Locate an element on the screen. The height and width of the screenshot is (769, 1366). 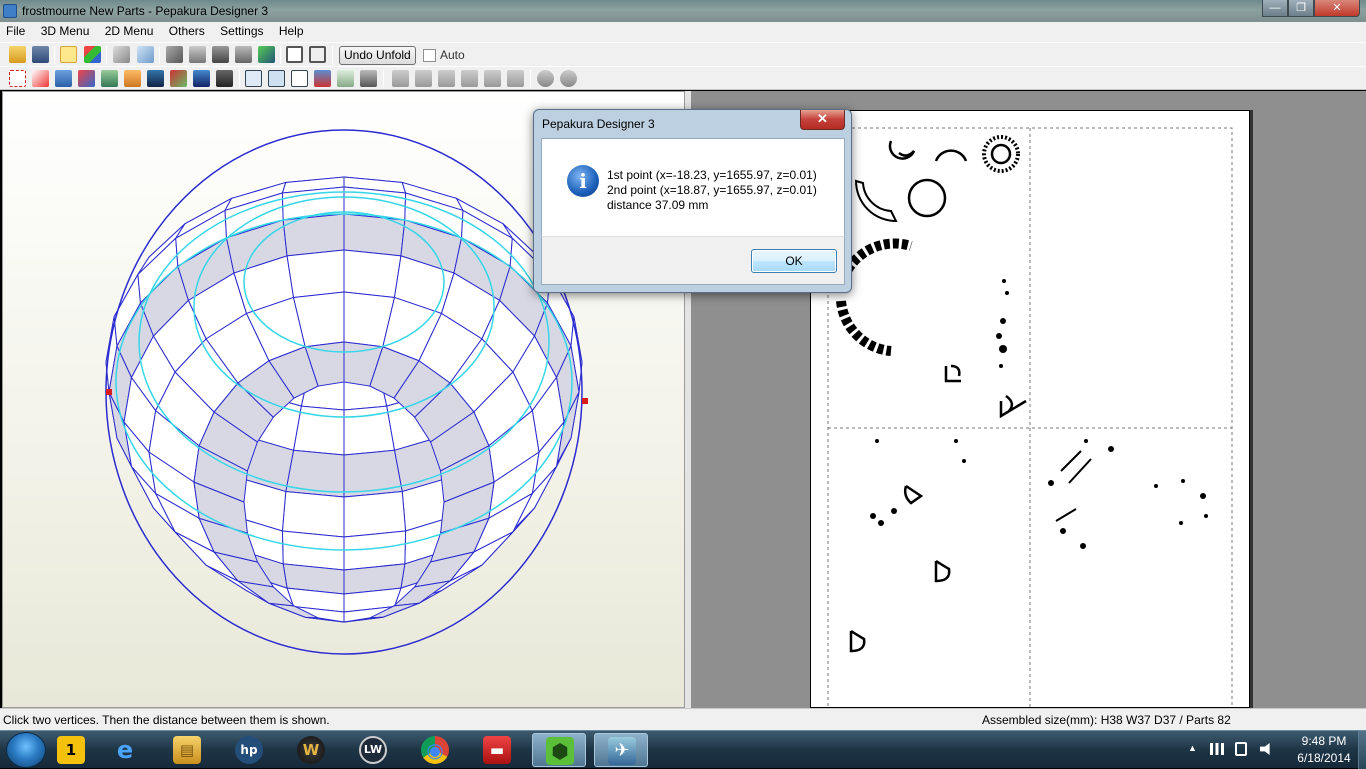
texture-icon is located at coordinates (266, 54).